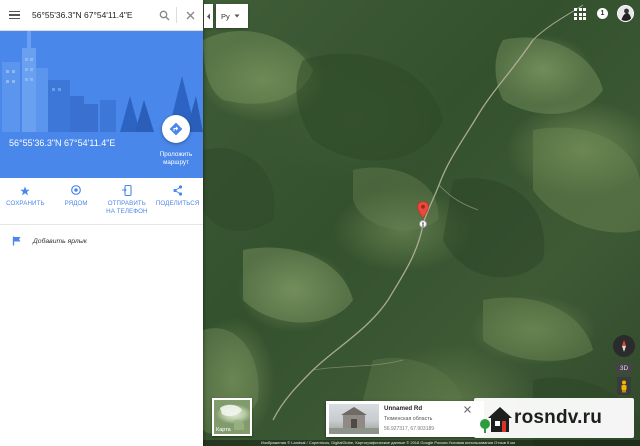 This screenshot has width=640, height=446. I want to click on street-view-thumbnail, so click(354, 419).